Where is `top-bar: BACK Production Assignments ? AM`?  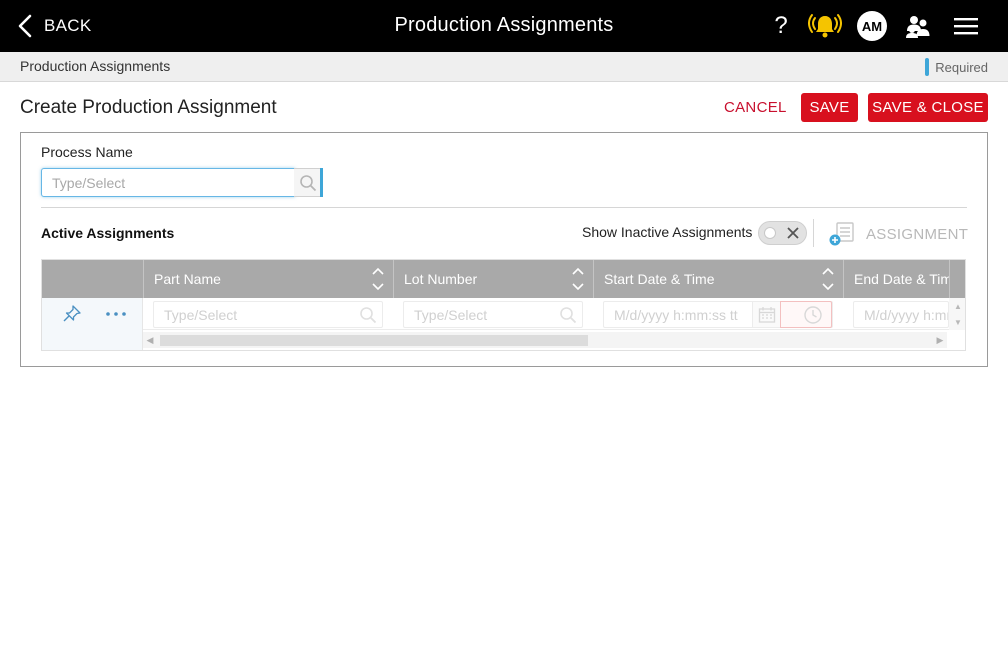
top-bar: BACK Production Assignments ? AM is located at coordinates (504, 26).